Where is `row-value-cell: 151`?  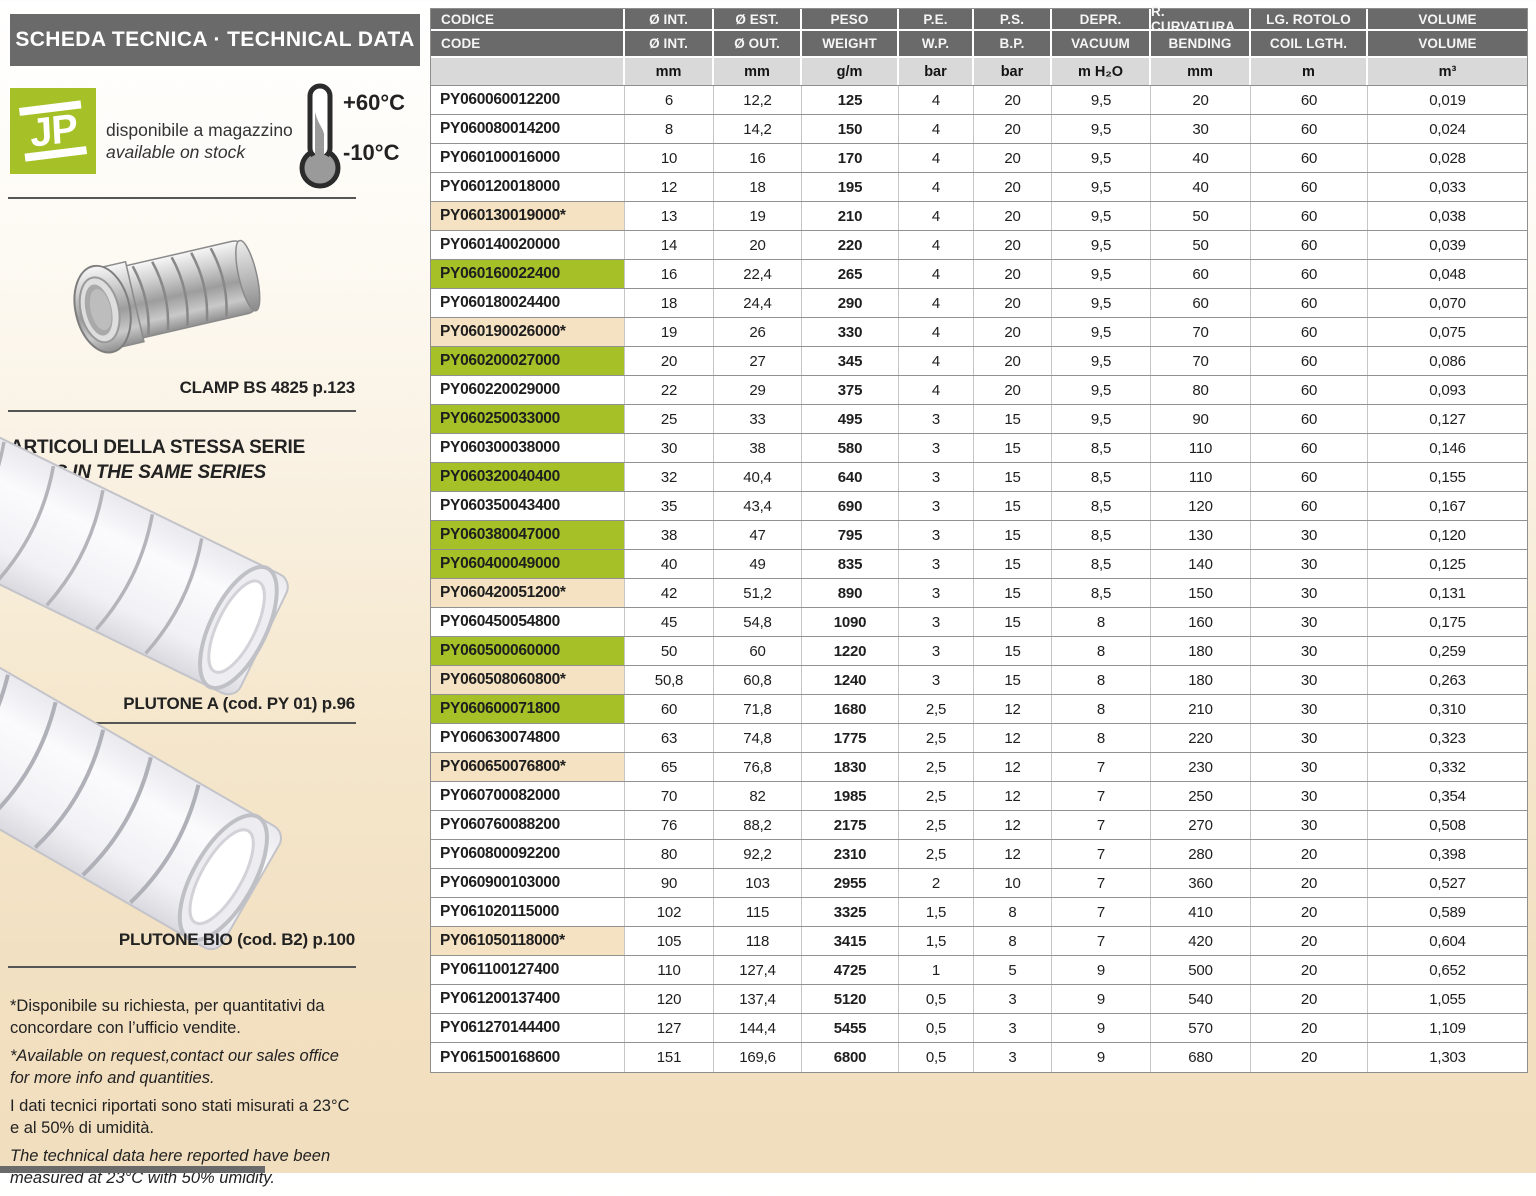
row-value-cell: 151 is located at coordinates (669, 1057).